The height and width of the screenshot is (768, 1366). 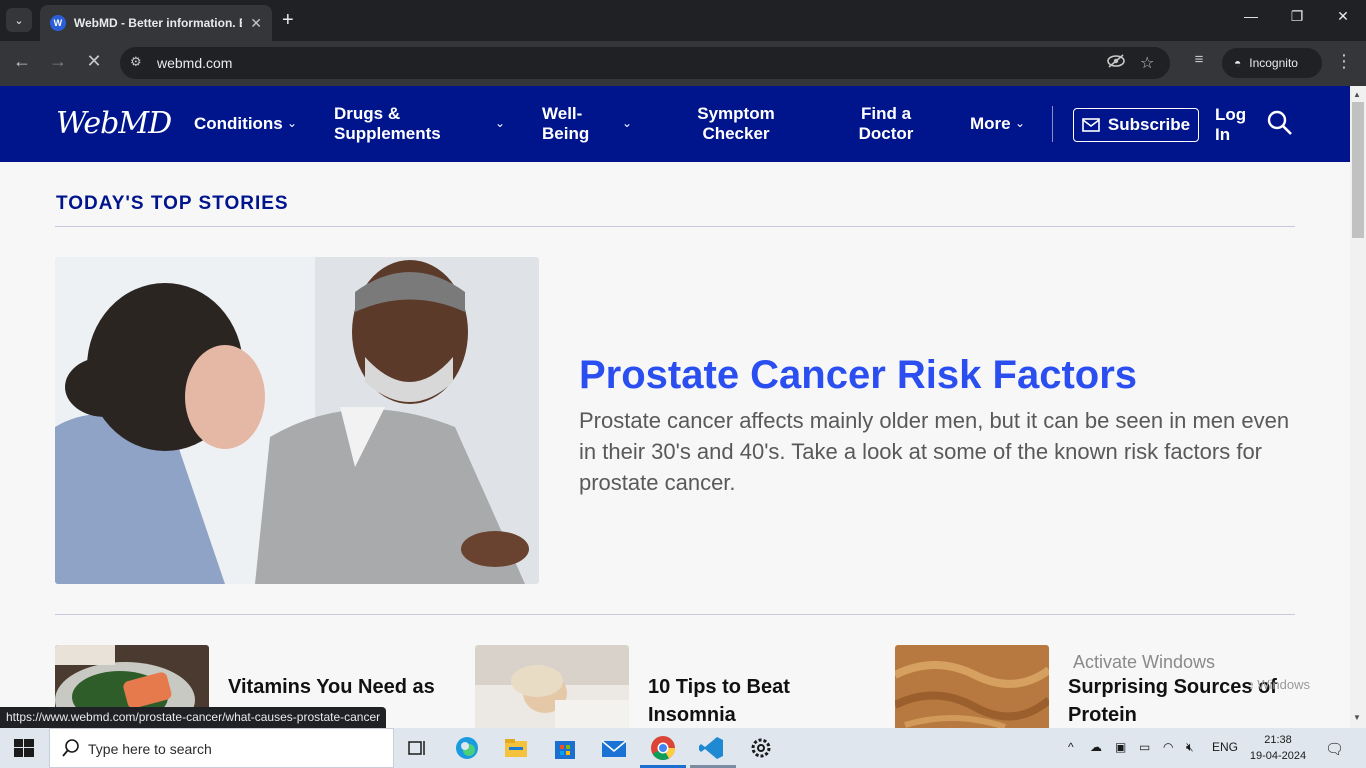 I want to click on subscribe-label: Subscribe, so click(x=1149, y=124).